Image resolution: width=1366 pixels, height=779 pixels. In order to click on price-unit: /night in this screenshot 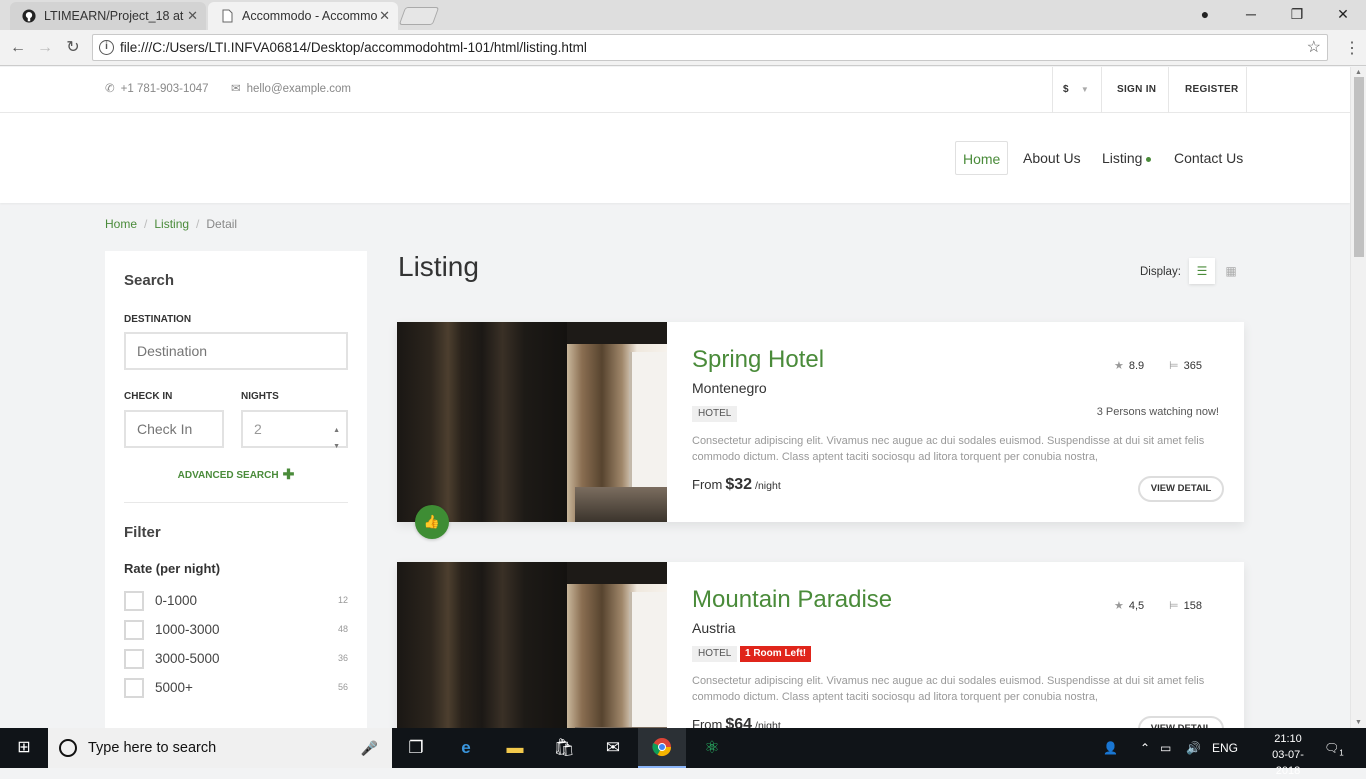, I will do `click(768, 724)`.